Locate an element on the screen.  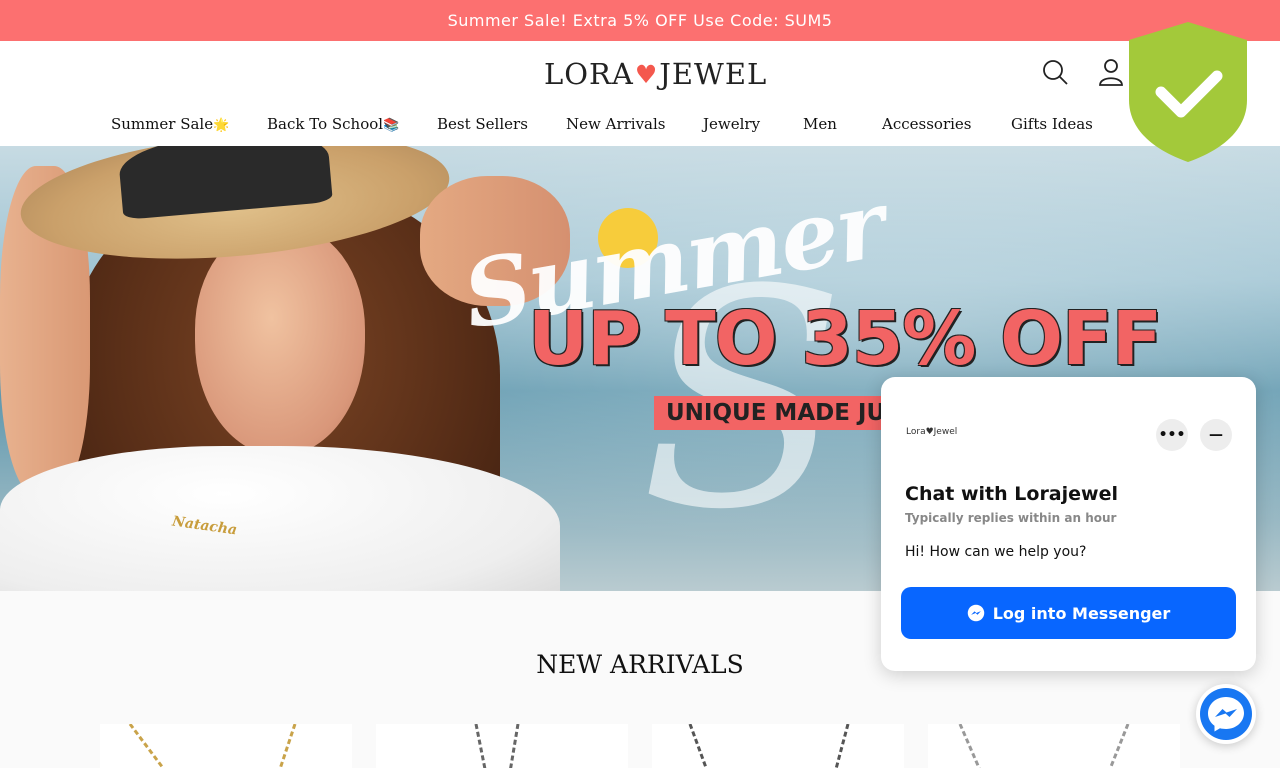
more-icon: ••• is located at coordinates (1172, 435).